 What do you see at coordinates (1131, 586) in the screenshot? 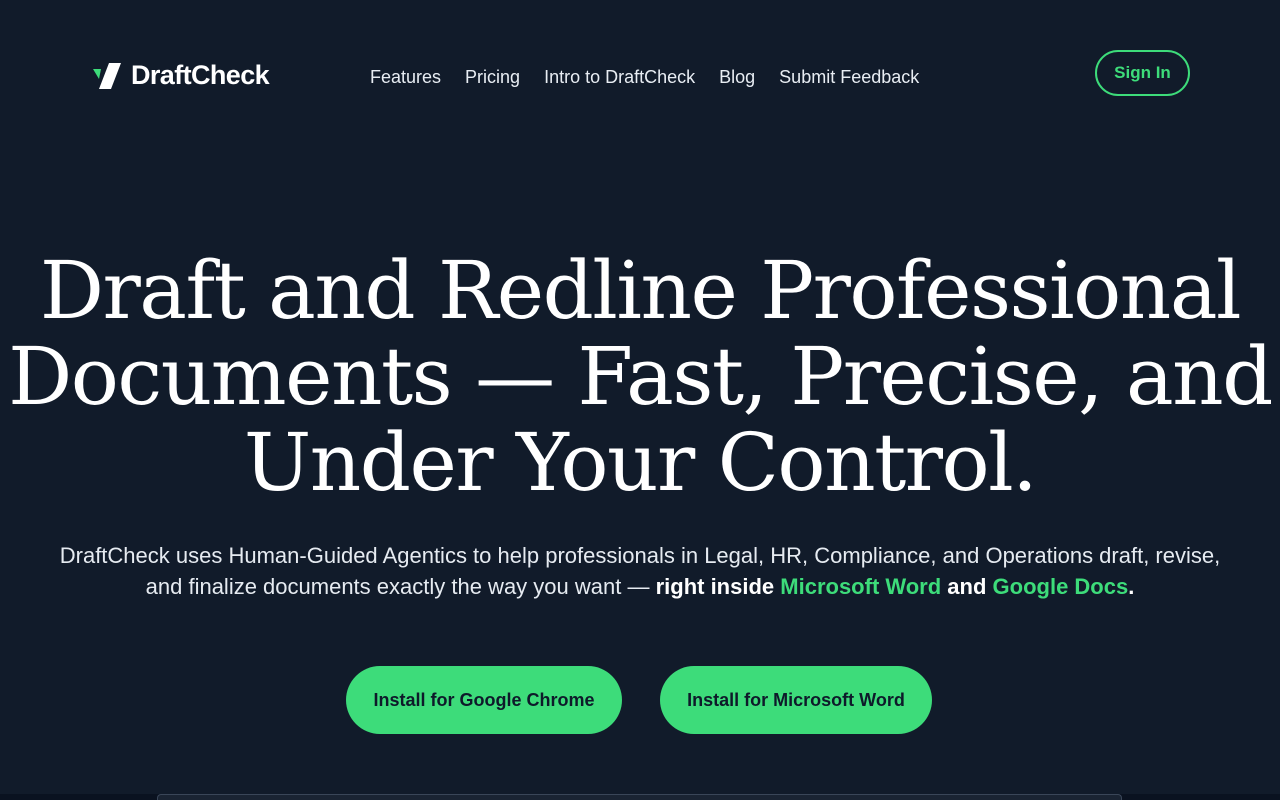
I see `hero-subtitle-end: .` at bounding box center [1131, 586].